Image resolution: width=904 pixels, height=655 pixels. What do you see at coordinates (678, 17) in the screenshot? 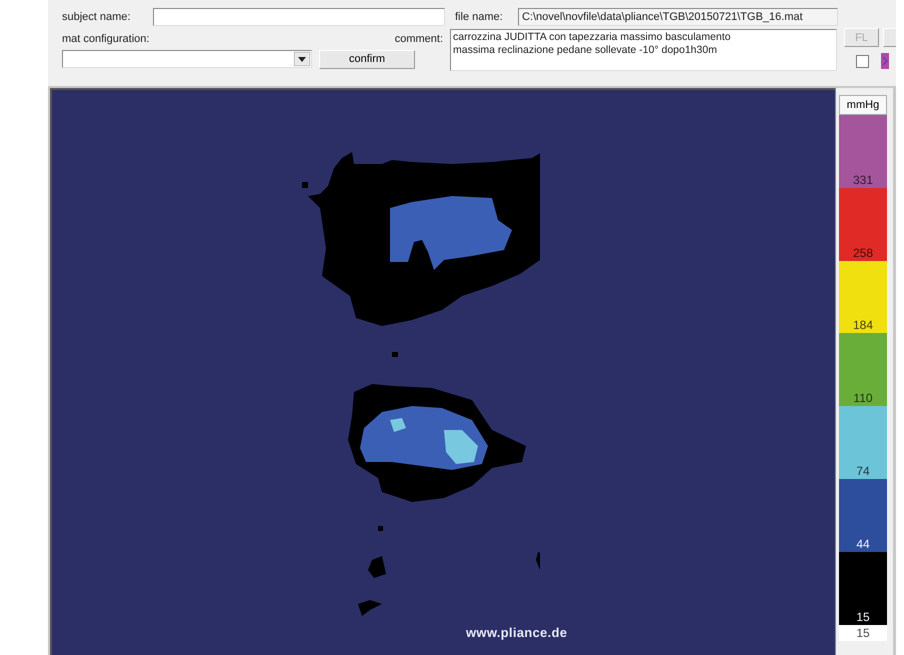
I see `file-name-field: C:\novel\novfile\data\pliance\TGB\20150721\TGB_16.mat` at bounding box center [678, 17].